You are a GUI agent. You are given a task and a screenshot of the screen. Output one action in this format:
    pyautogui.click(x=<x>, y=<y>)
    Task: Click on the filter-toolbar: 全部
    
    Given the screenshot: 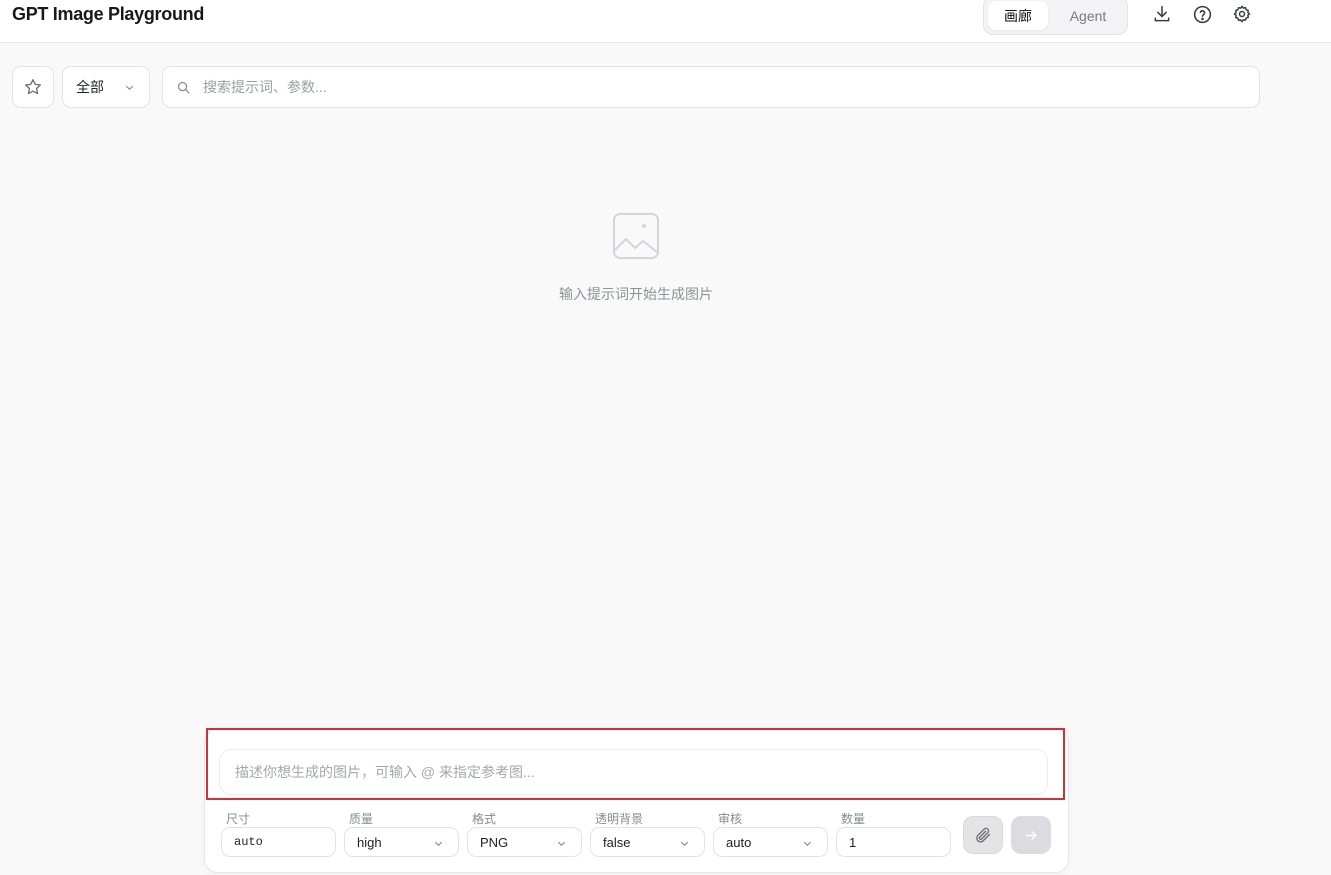 What is the action you would take?
    pyautogui.click(x=665, y=87)
    